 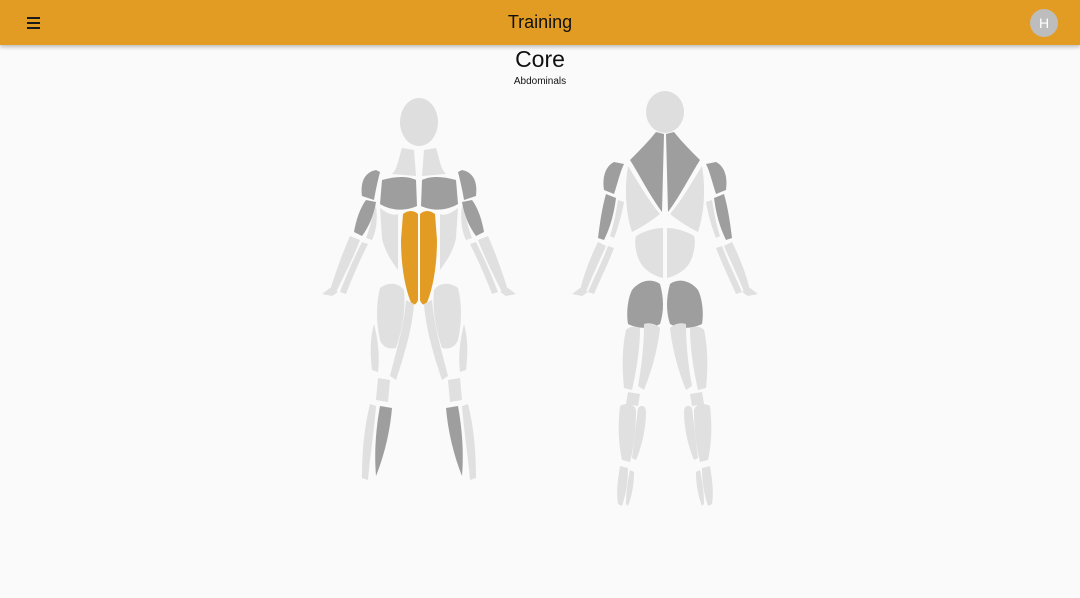 What do you see at coordinates (404, 162) in the screenshot?
I see `neck-left` at bounding box center [404, 162].